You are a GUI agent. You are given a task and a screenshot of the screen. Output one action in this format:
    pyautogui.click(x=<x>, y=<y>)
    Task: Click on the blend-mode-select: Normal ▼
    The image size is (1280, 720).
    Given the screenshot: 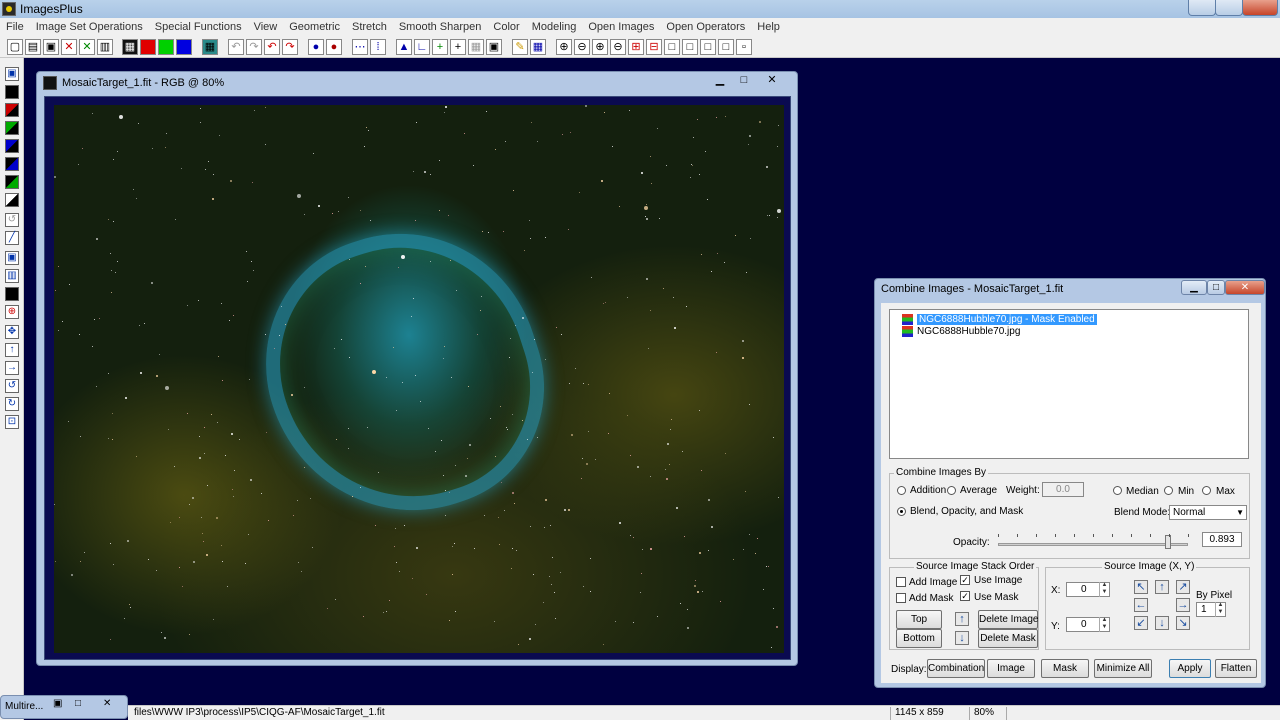 What is the action you would take?
    pyautogui.click(x=1208, y=512)
    